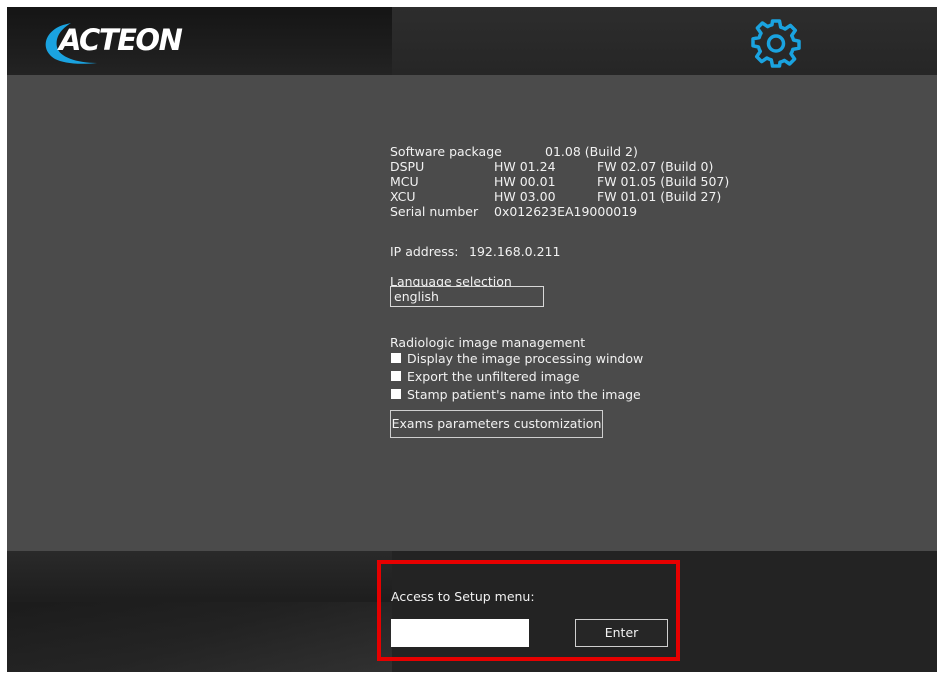  I want to click on xcu-hw: HW 03.00, so click(525, 196).